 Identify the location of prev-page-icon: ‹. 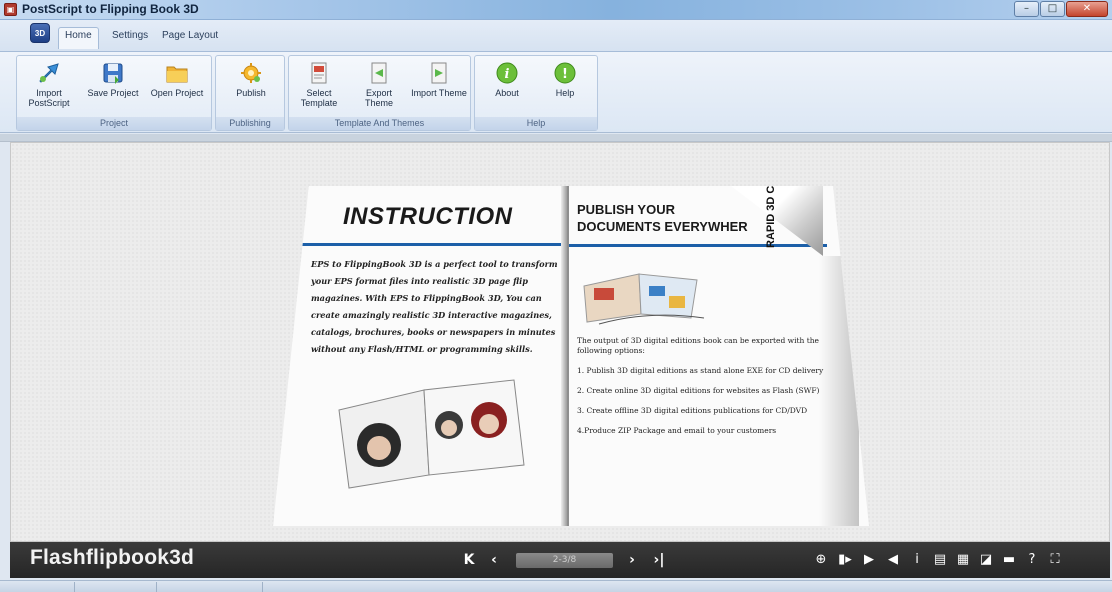
(494, 560).